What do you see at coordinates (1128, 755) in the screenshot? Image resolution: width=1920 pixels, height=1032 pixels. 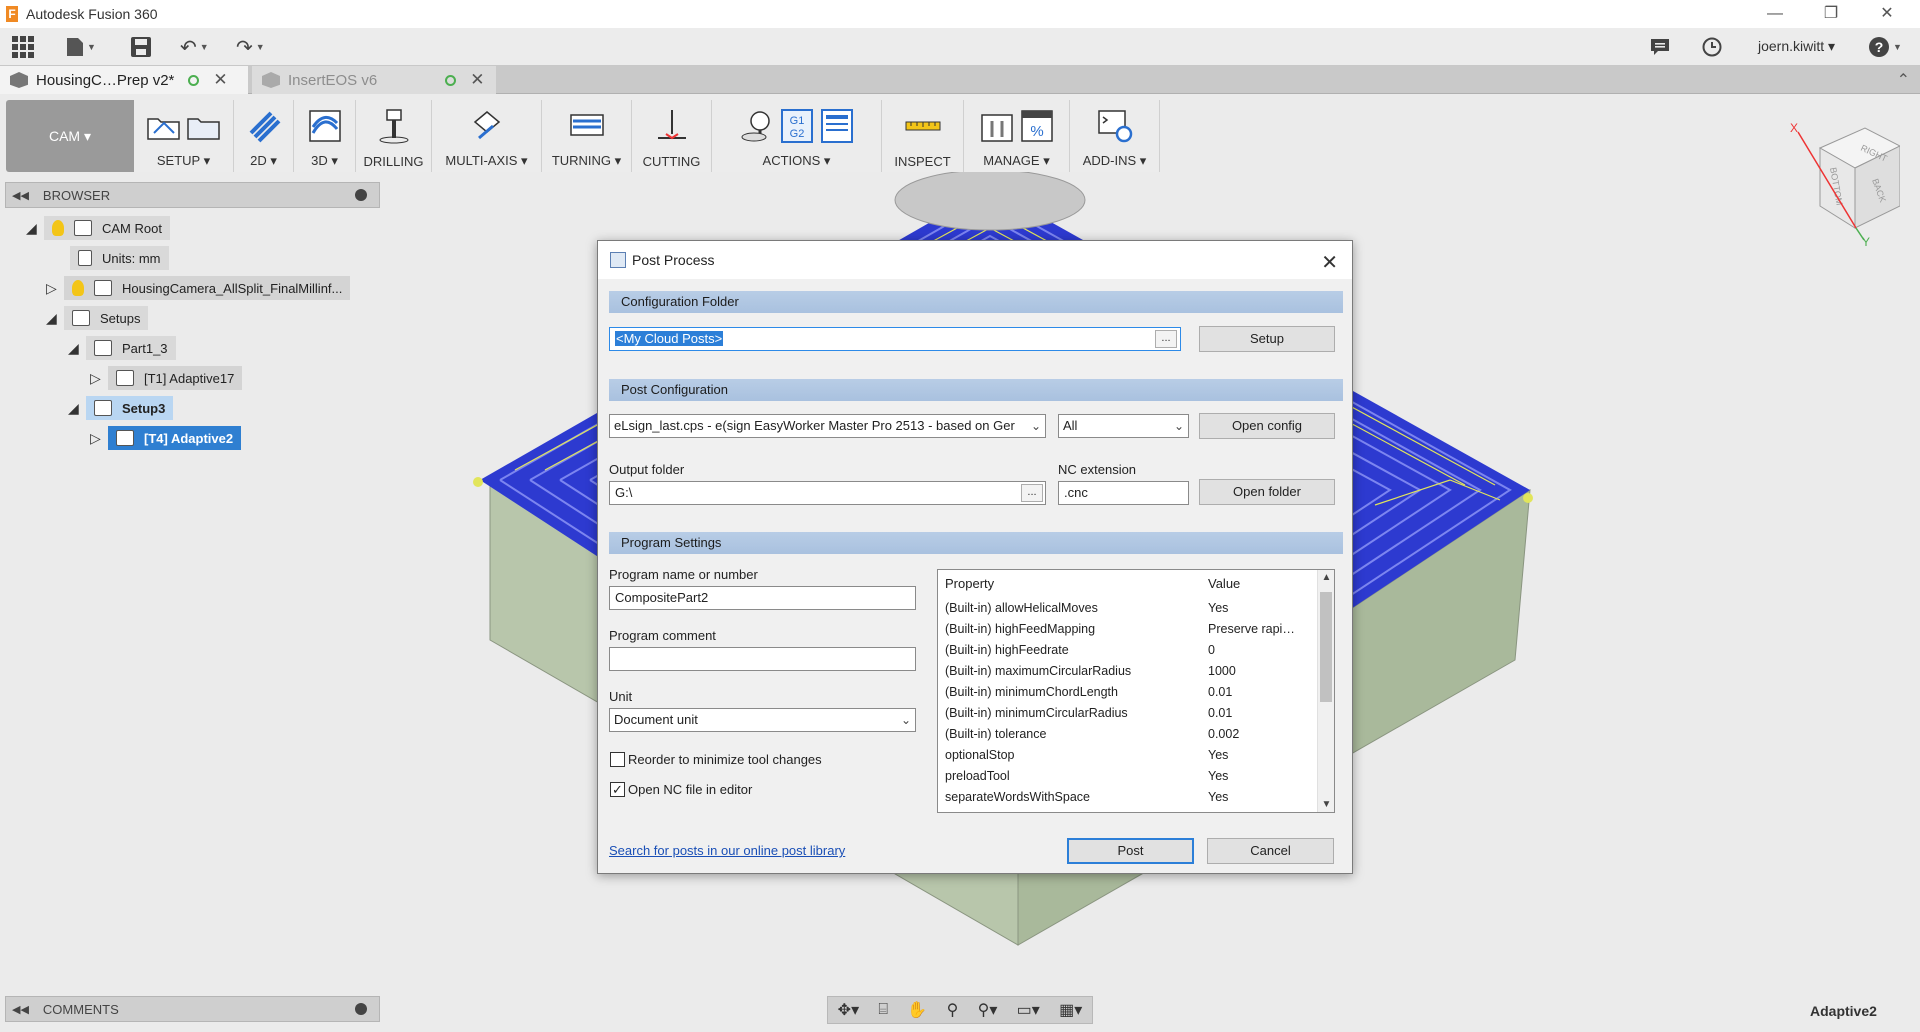 I see `table-row: optionalStop Yes` at bounding box center [1128, 755].